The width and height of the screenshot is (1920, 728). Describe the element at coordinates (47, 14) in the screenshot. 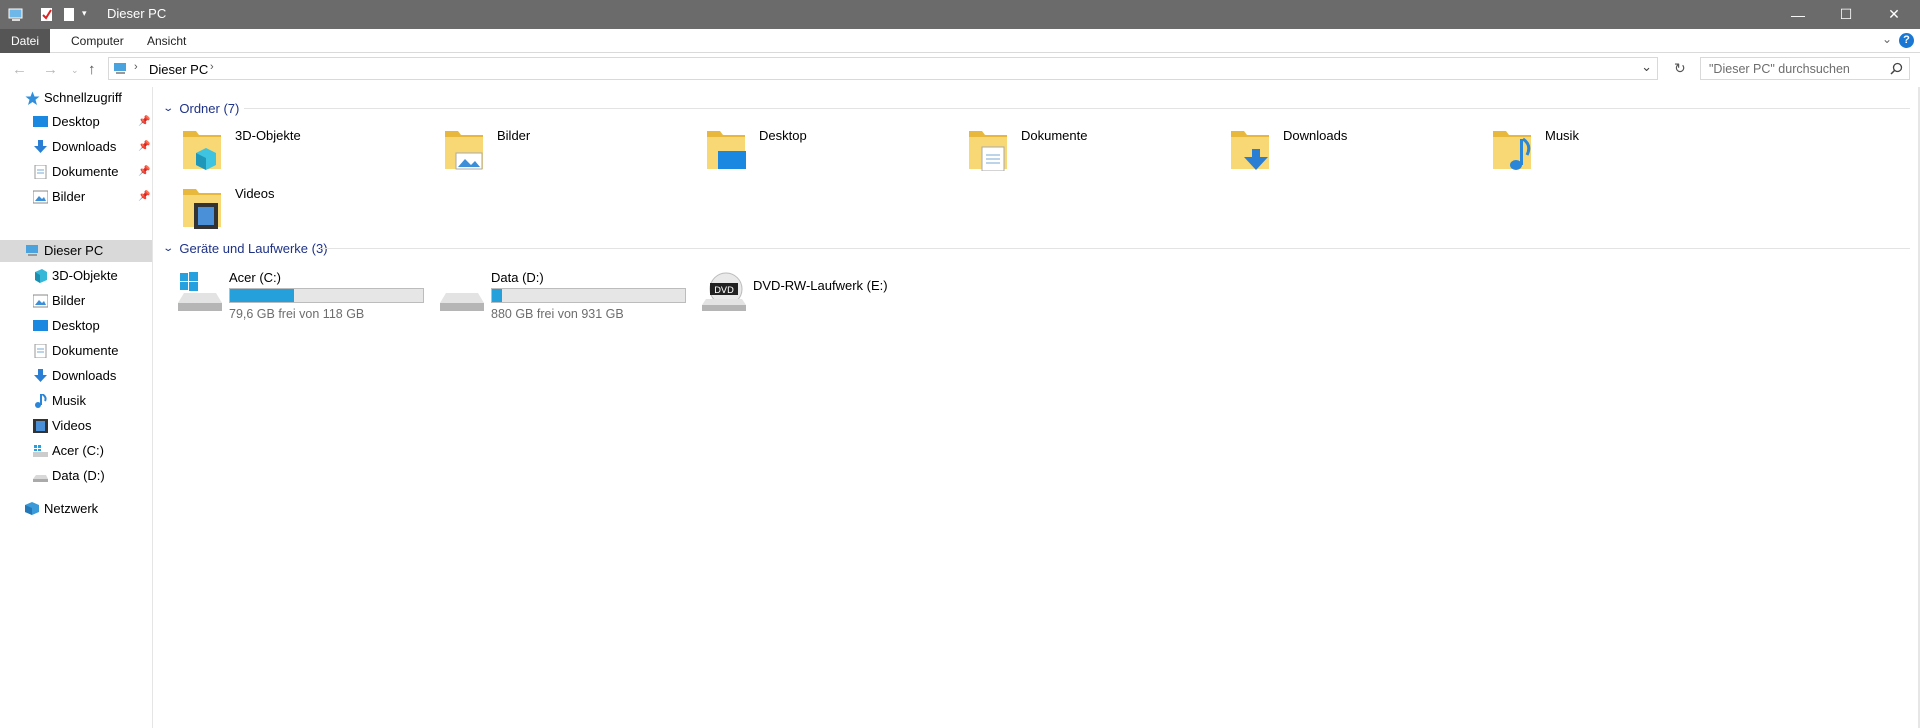

I see `properties-icon` at that location.